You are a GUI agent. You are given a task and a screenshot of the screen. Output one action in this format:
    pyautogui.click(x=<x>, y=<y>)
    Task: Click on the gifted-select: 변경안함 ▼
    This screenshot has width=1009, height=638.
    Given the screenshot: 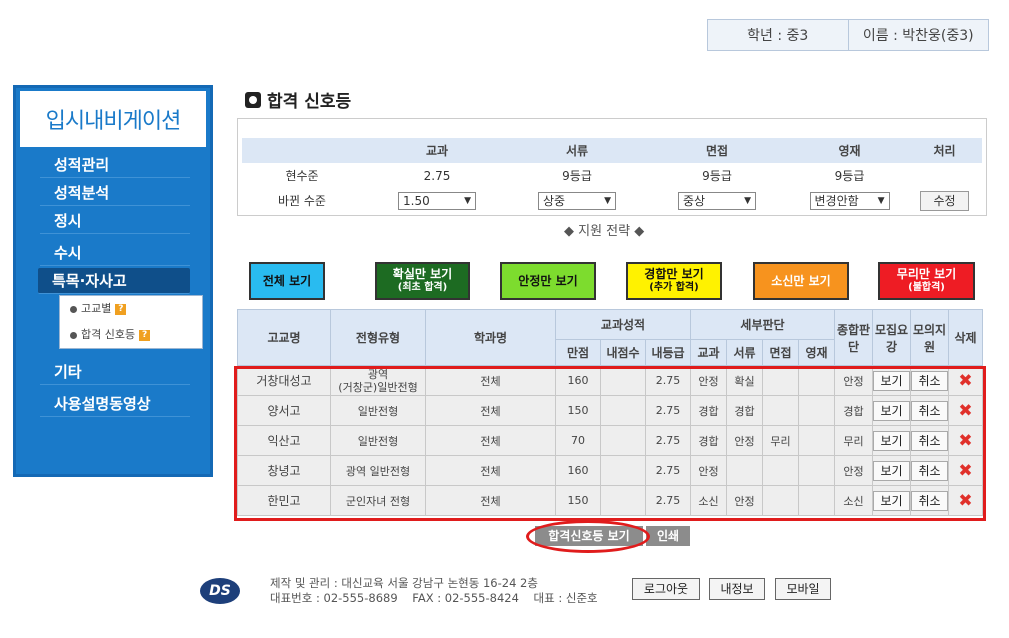 What is the action you would take?
    pyautogui.click(x=849, y=200)
    